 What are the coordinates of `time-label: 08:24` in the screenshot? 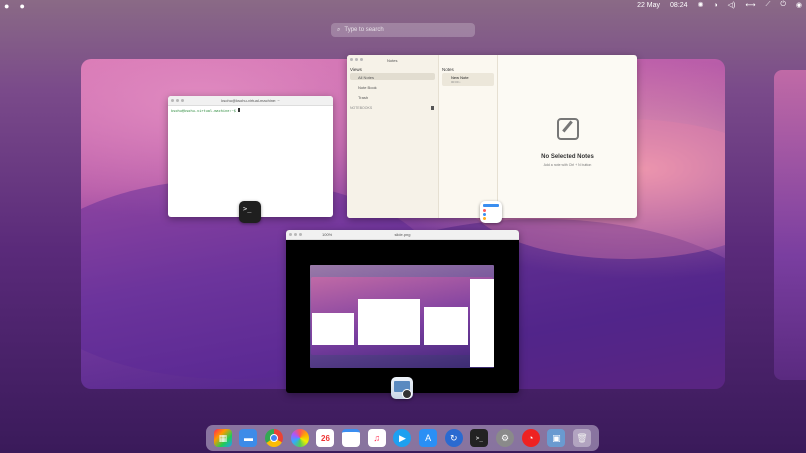 It's located at (679, 5).